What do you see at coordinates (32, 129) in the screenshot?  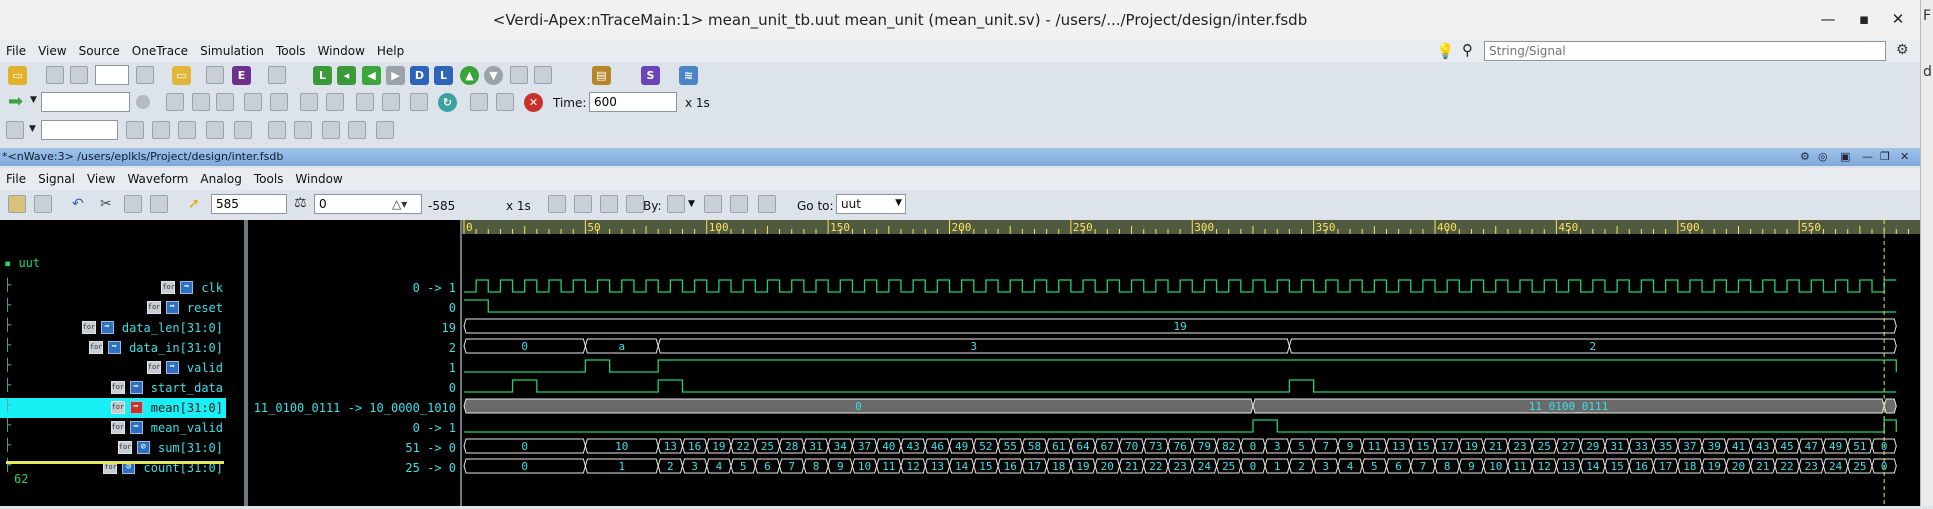 I see `wave-tool-dropdown-icon: ▼` at bounding box center [32, 129].